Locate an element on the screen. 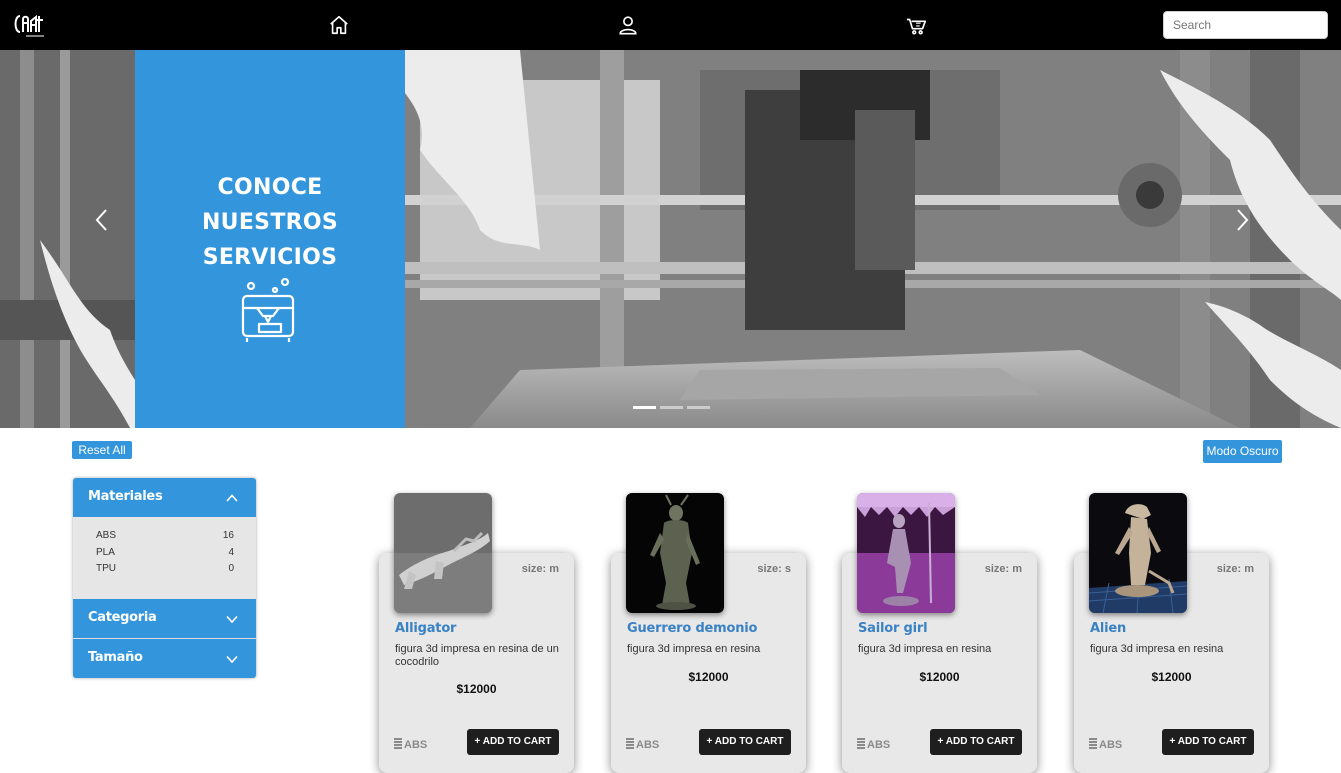  user-icon is located at coordinates (628, 25).